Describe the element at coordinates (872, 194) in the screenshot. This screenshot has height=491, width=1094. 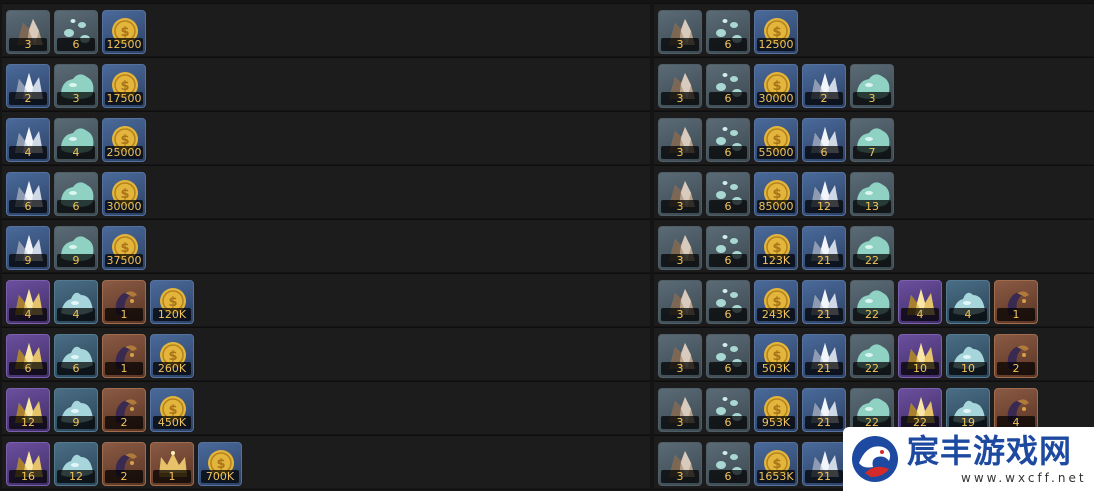
I see `item-slot: 13` at that location.